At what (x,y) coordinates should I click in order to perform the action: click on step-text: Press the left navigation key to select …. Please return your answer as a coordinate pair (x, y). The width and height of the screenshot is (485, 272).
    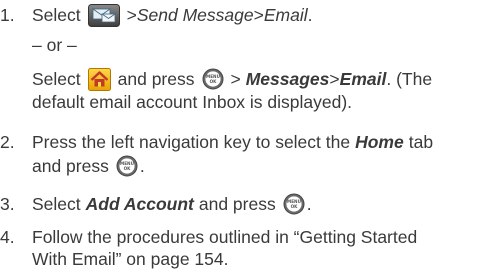
    Looking at the image, I should click on (191, 142).